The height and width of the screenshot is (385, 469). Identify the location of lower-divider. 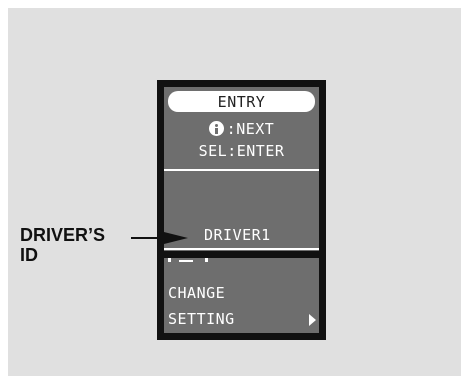
(241, 249).